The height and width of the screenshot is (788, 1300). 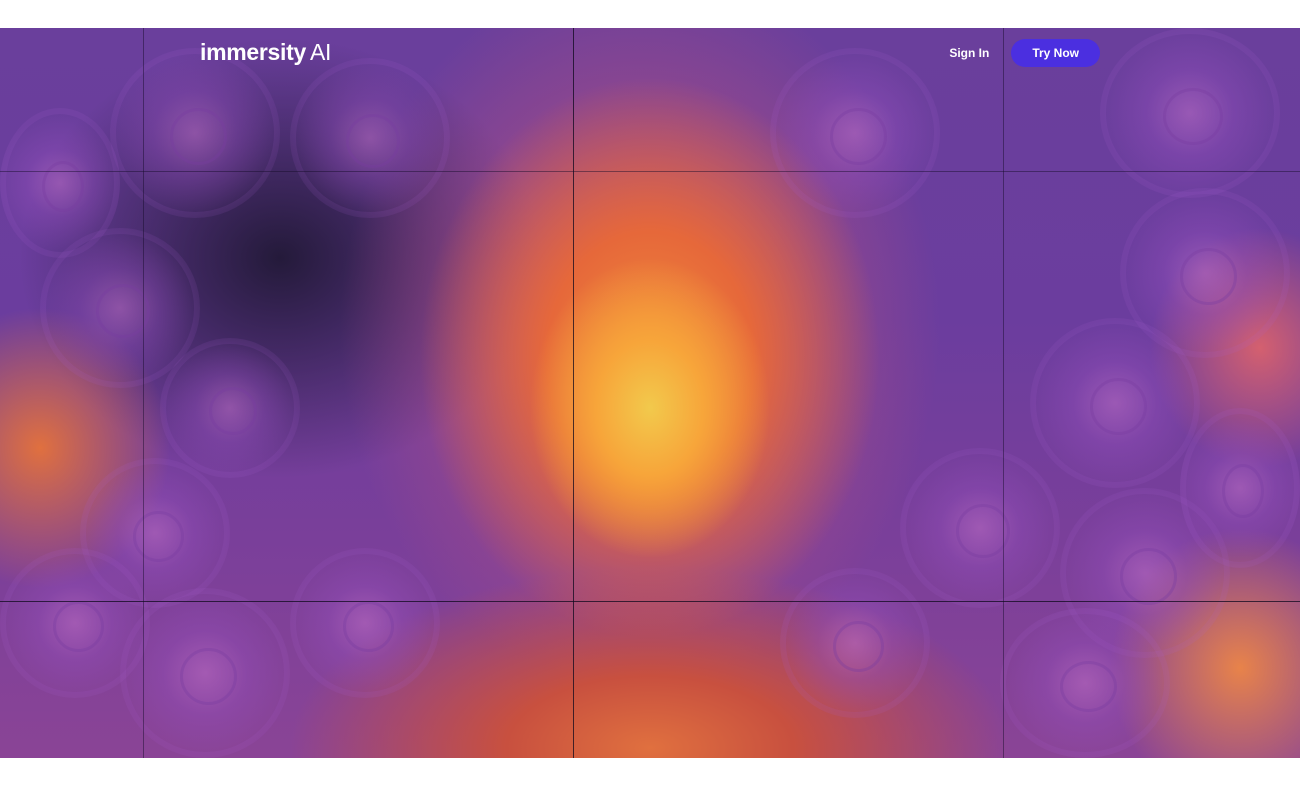 What do you see at coordinates (969, 53) in the screenshot?
I see `sign-in-link: Sign In` at bounding box center [969, 53].